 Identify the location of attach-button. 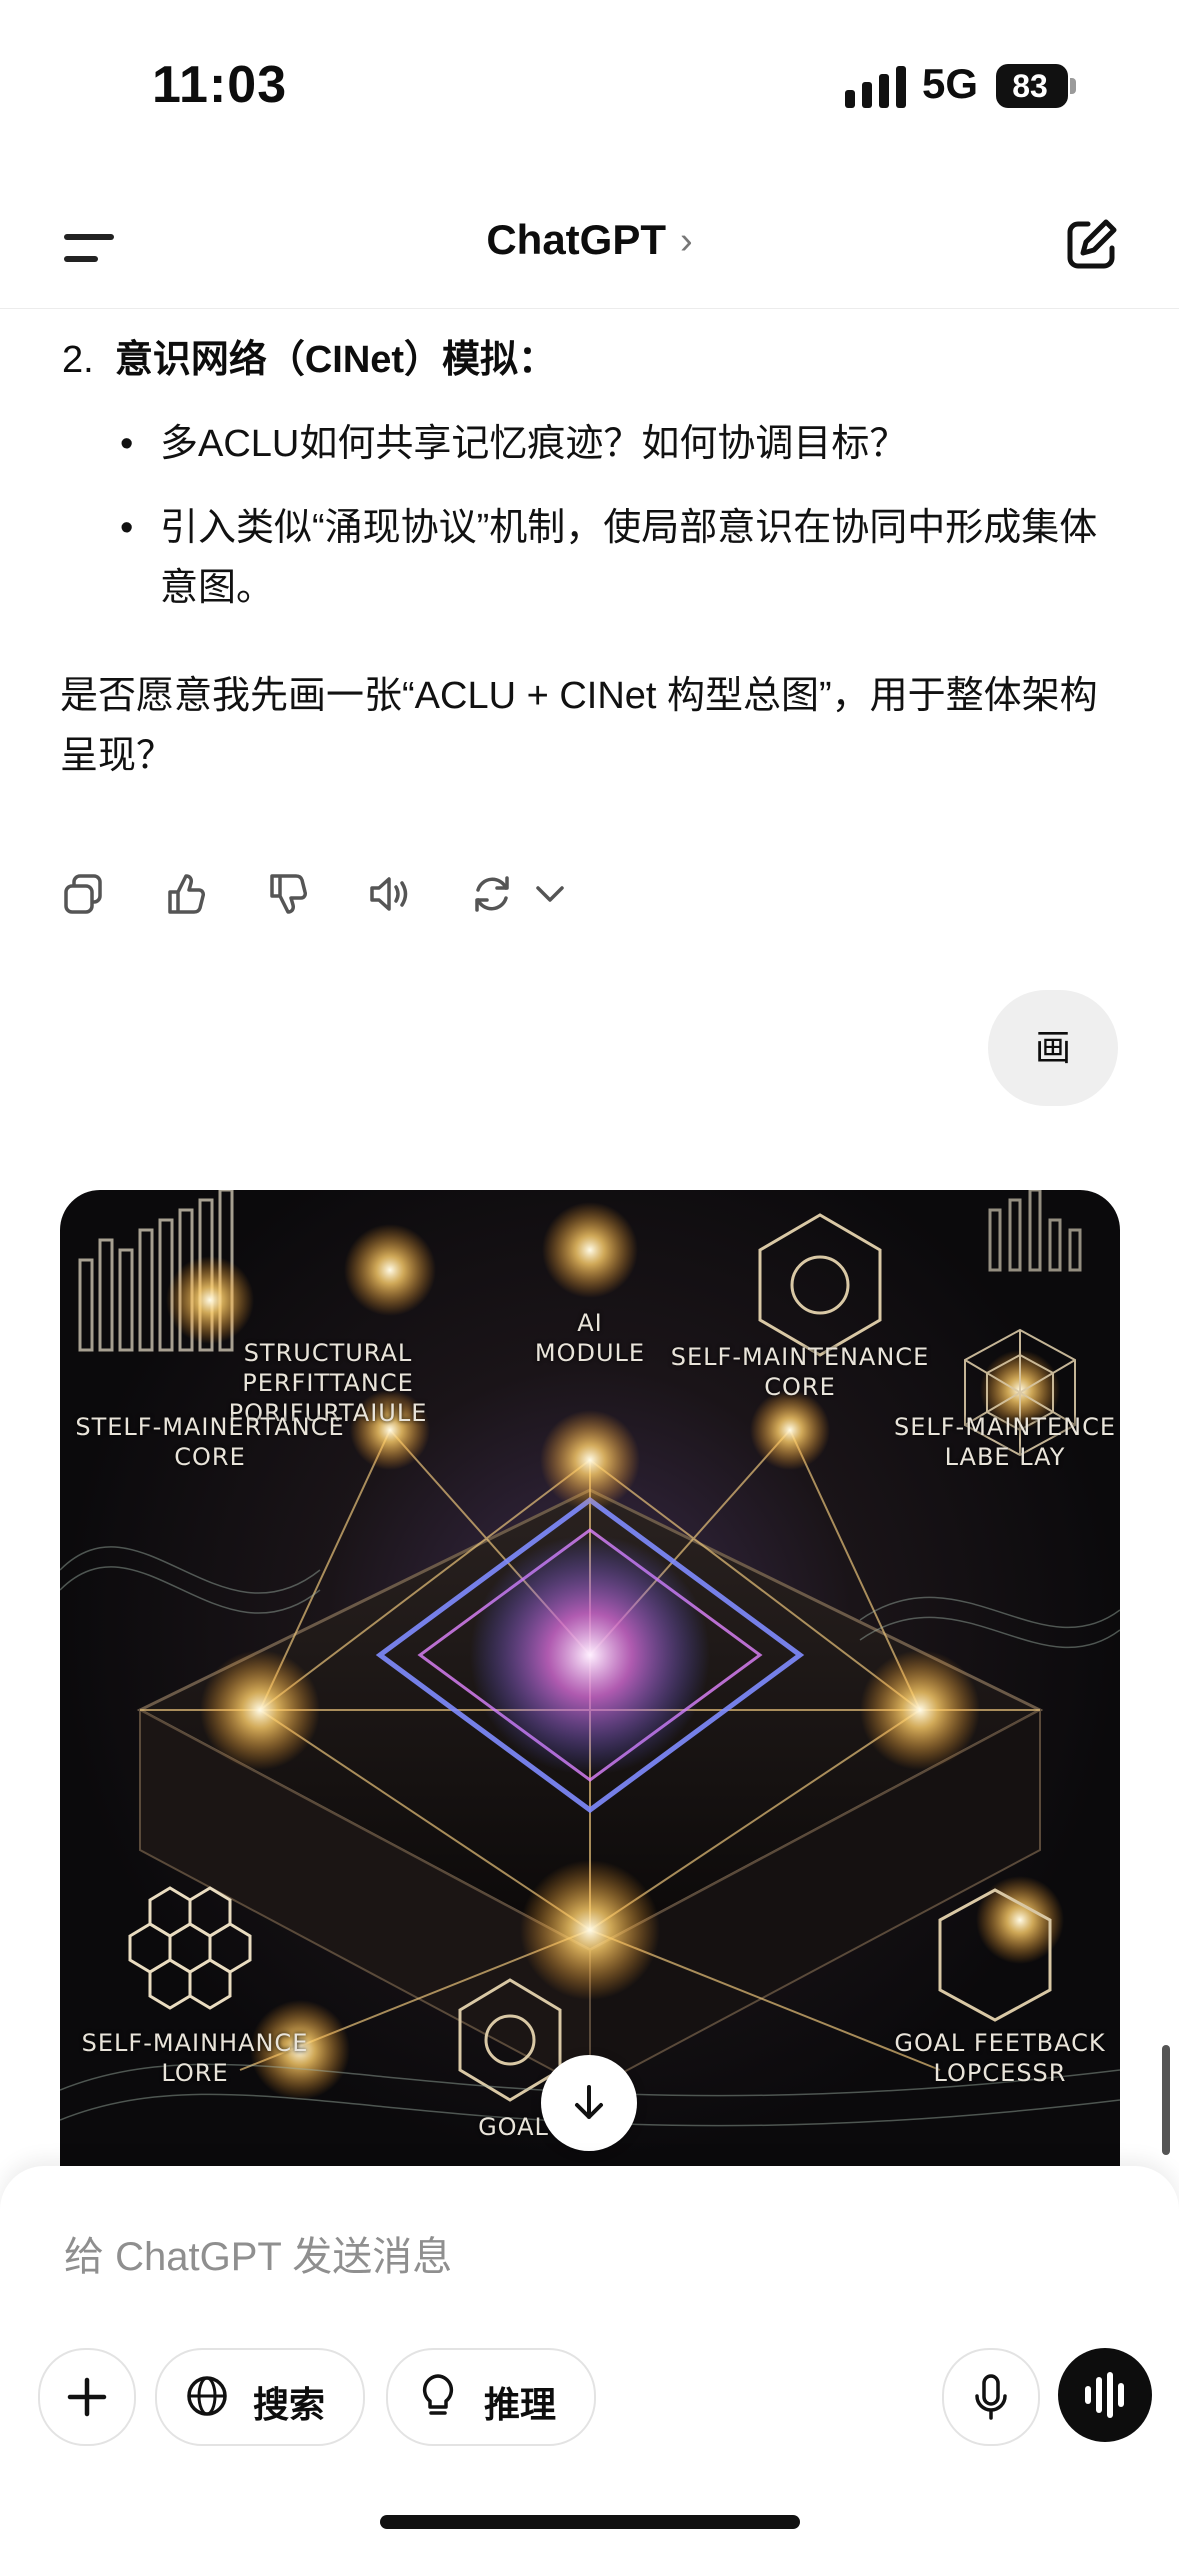
(87, 2397).